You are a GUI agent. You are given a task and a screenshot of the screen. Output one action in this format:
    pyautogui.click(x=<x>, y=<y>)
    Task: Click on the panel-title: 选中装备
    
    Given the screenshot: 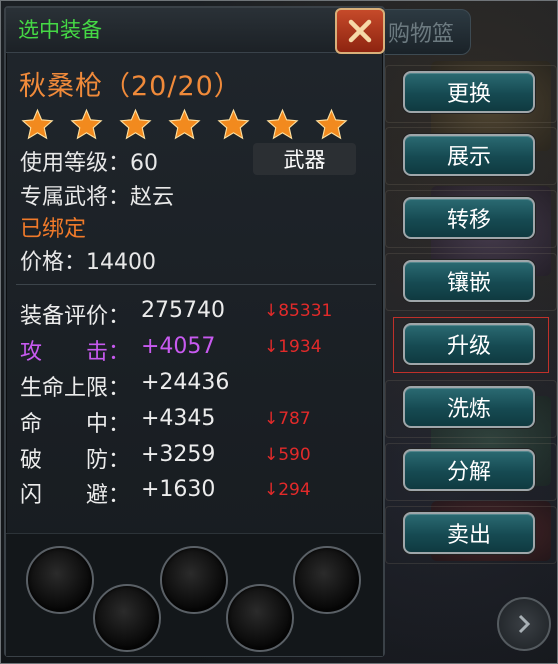 What is the action you would take?
    pyautogui.click(x=60, y=30)
    